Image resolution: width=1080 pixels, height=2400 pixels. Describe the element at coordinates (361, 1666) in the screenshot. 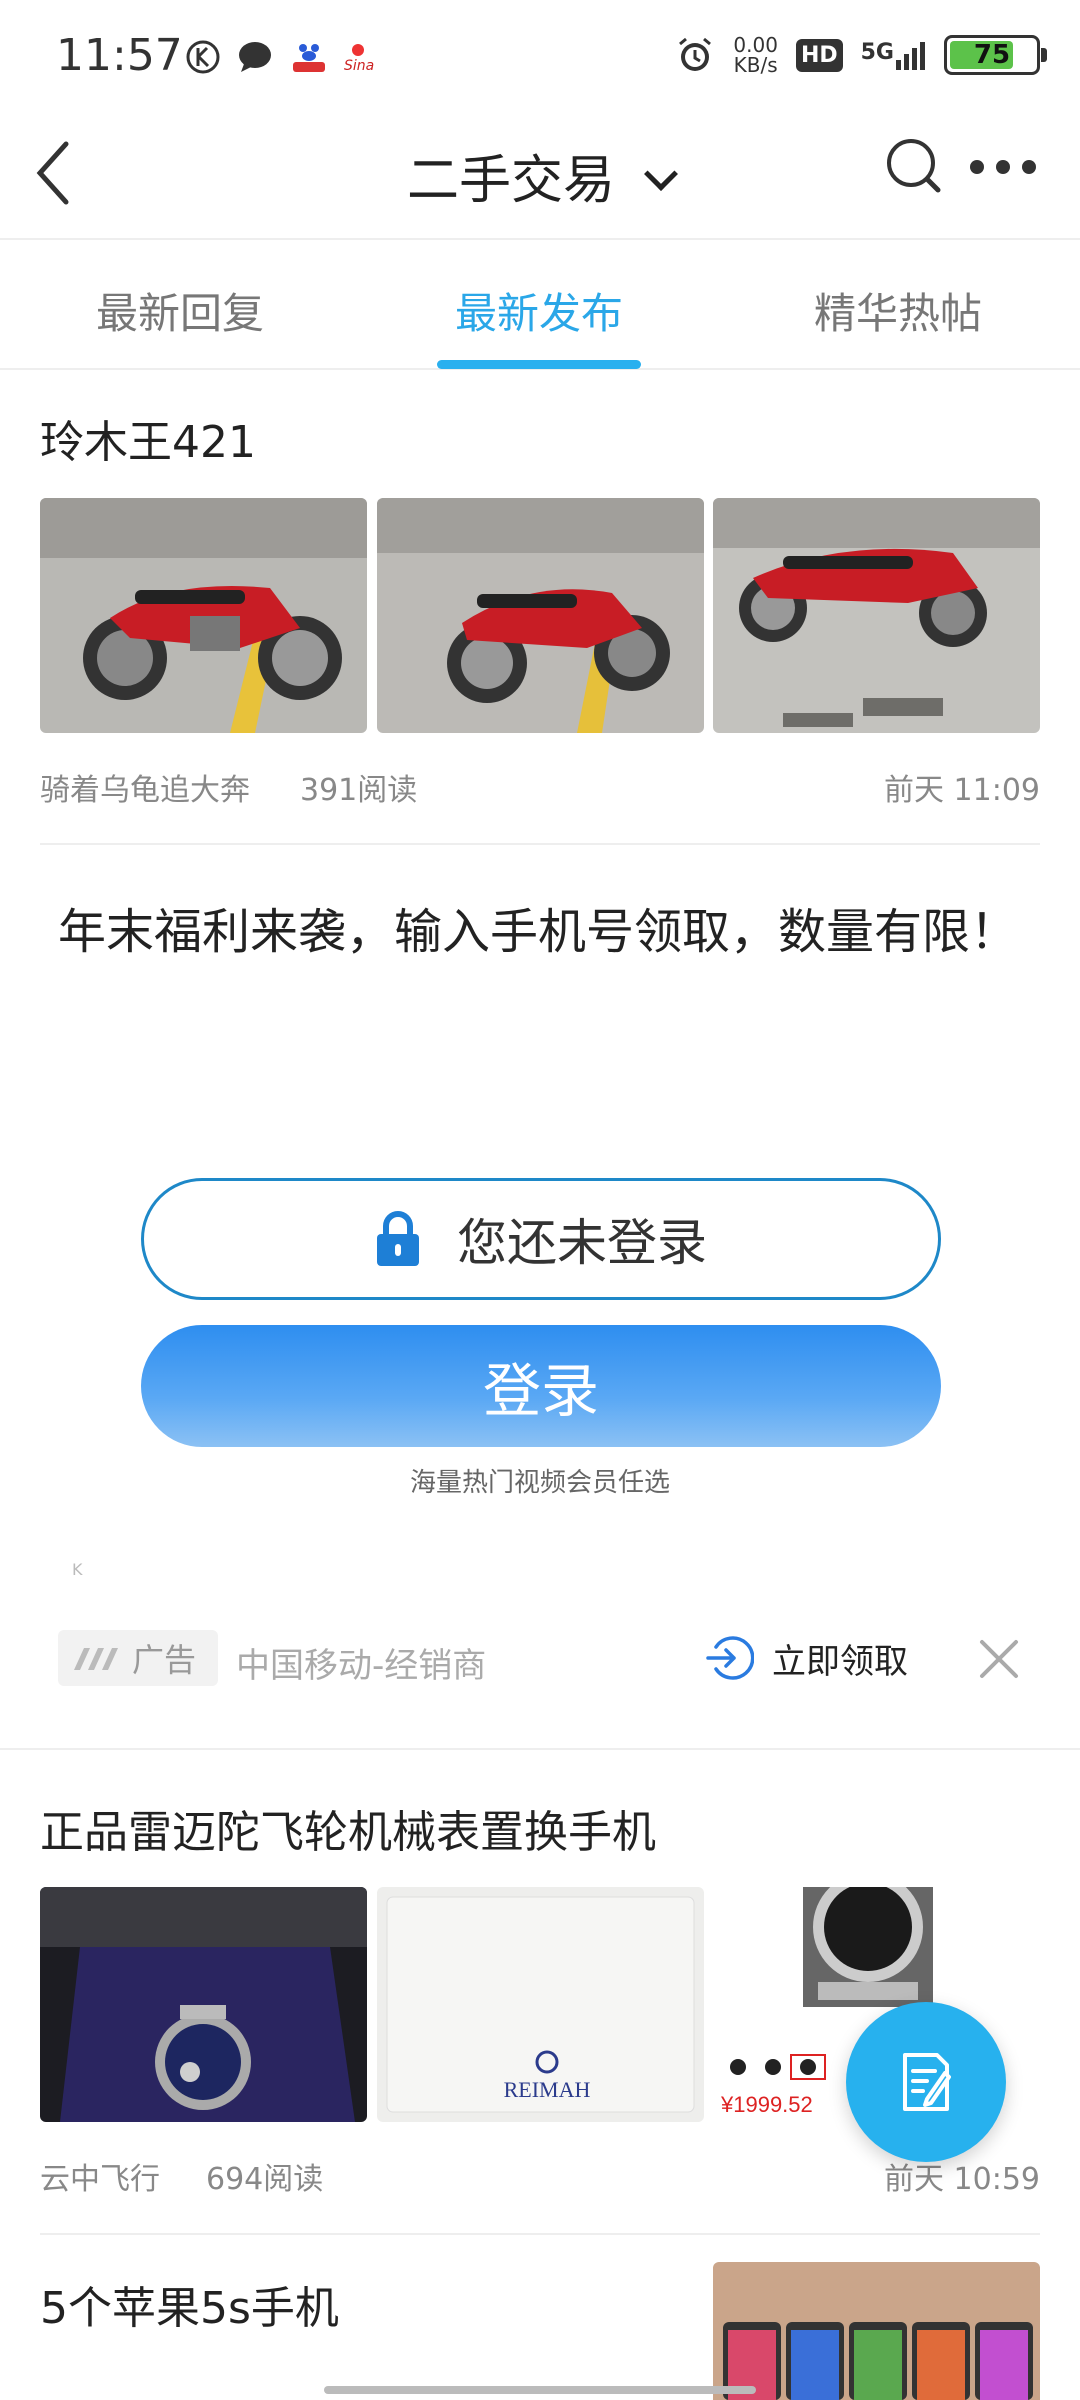

I see `ad-source: 中国移动-经销商` at that location.